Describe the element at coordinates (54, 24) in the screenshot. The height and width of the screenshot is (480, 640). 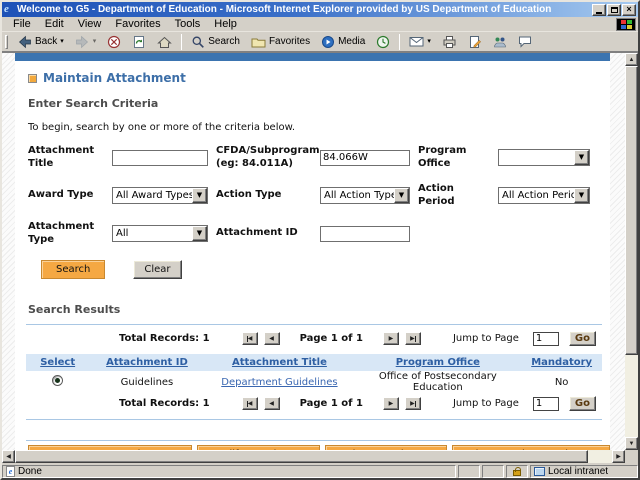
I see `menu-edit: Edit` at that location.